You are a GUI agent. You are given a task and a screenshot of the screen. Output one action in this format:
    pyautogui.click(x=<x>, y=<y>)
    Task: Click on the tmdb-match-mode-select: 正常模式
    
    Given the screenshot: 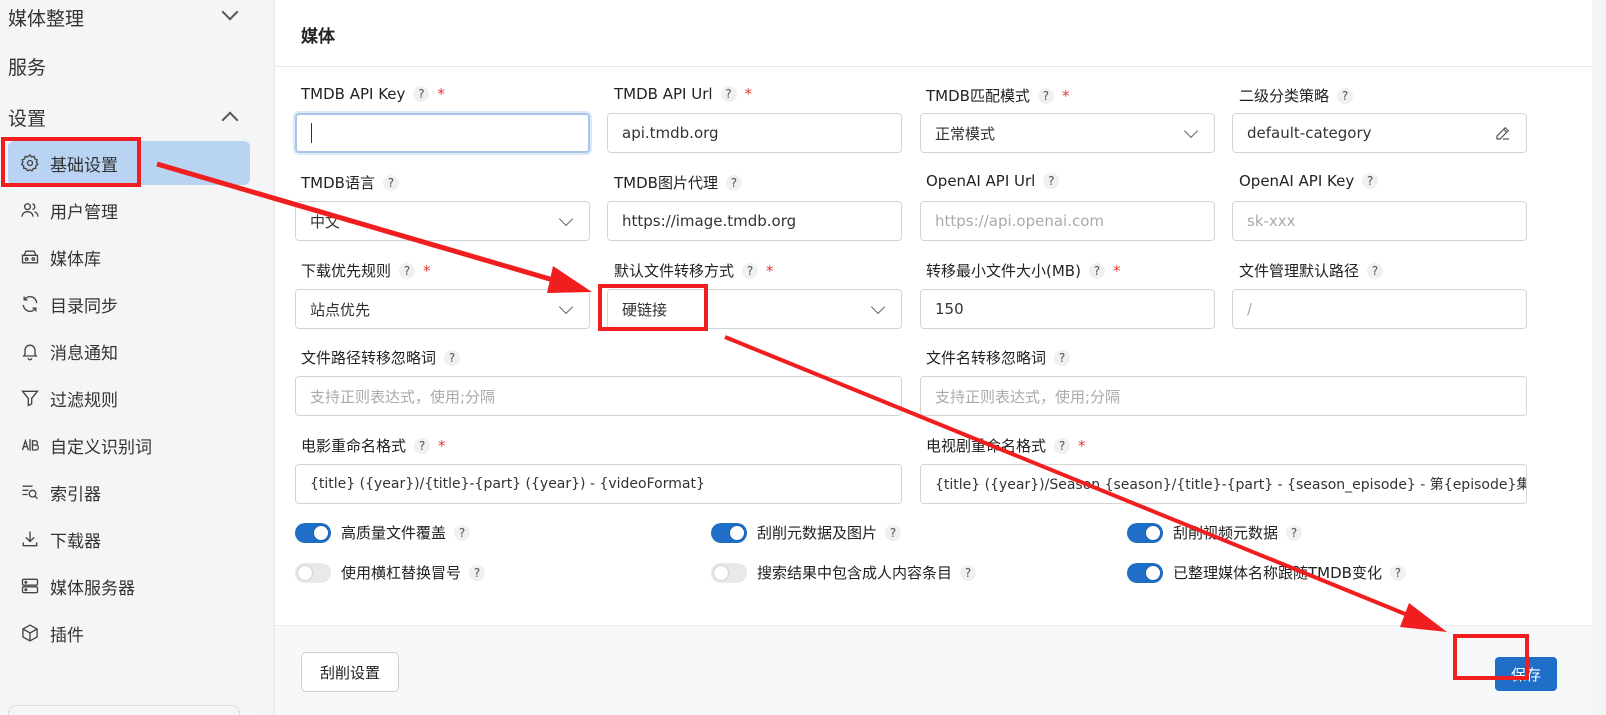 What is the action you would take?
    pyautogui.click(x=1067, y=133)
    